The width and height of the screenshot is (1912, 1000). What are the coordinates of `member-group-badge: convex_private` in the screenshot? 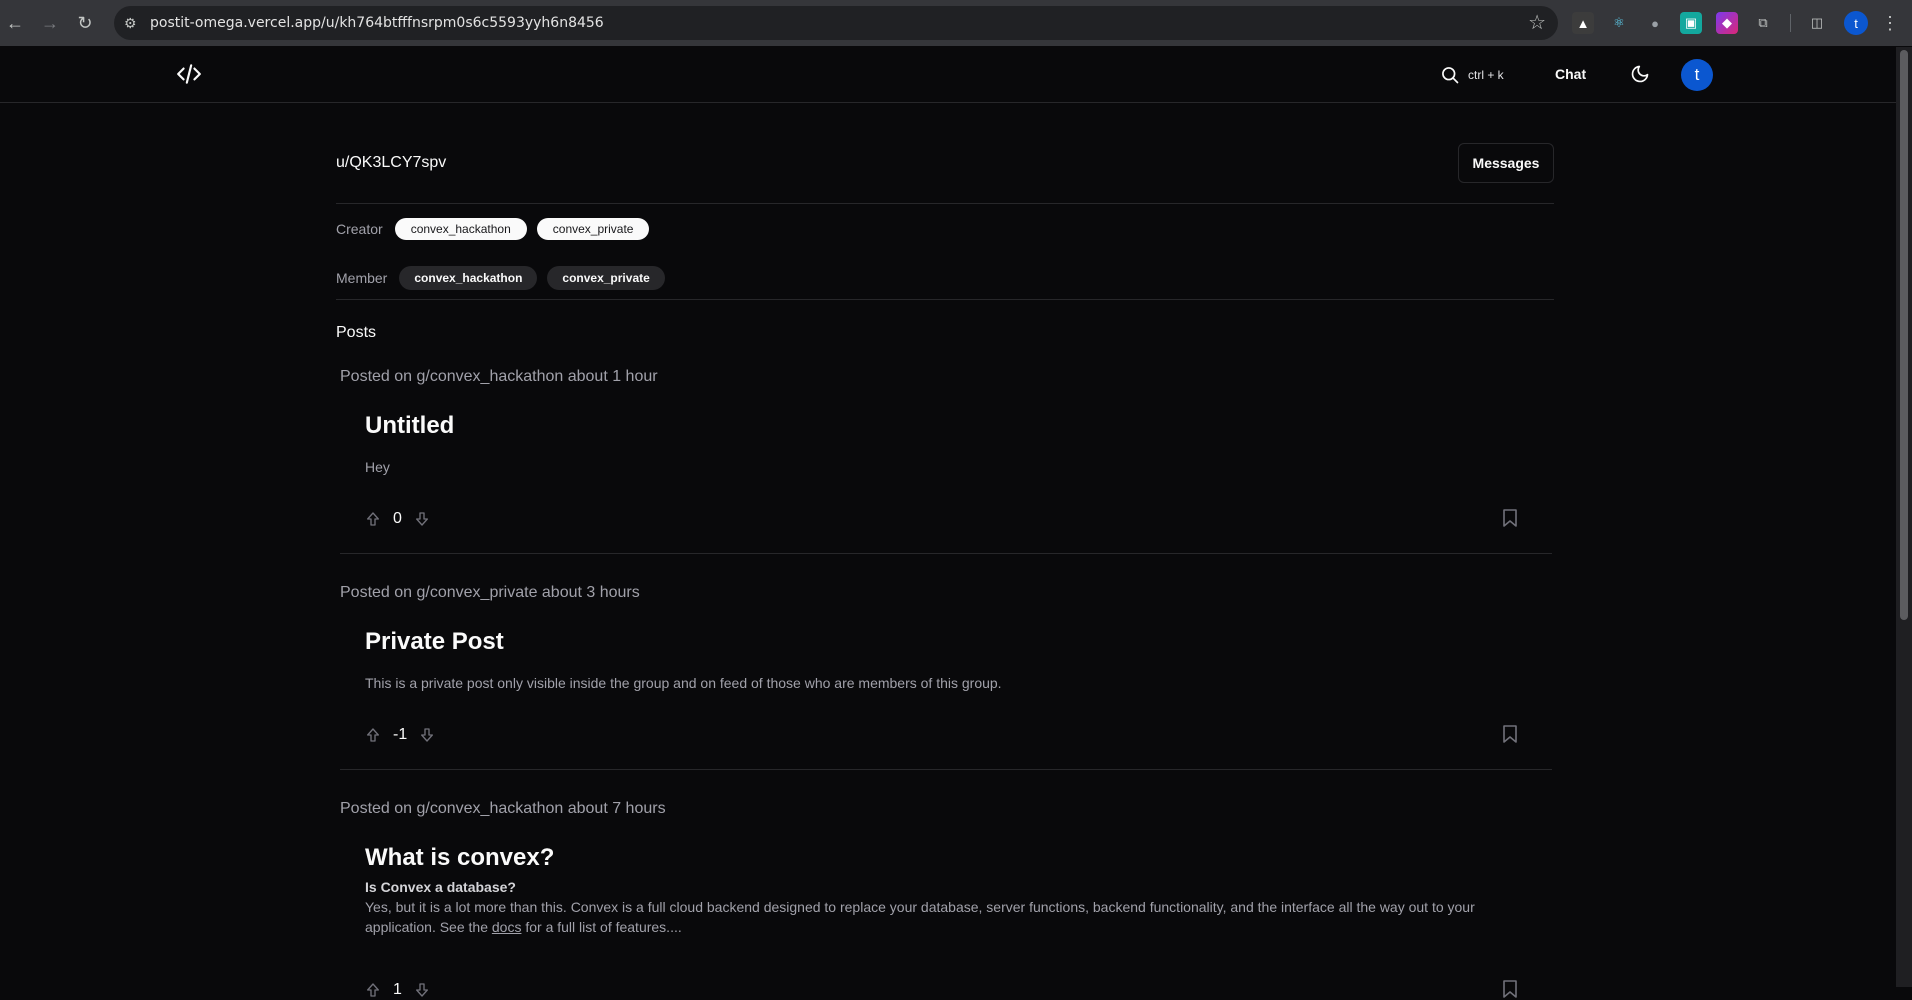 It's located at (606, 278).